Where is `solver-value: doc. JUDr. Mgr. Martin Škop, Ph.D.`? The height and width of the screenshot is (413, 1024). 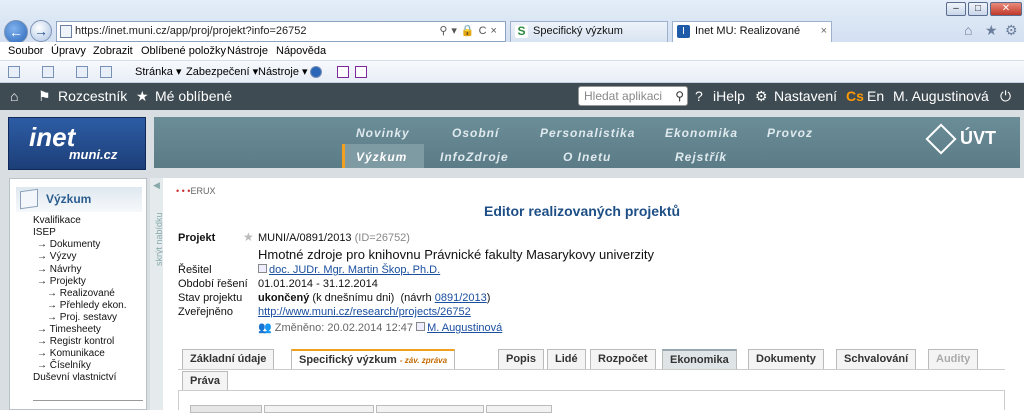 solver-value: doc. JUDr. Mgr. Martin Škop, Ph.D. is located at coordinates (349, 270).